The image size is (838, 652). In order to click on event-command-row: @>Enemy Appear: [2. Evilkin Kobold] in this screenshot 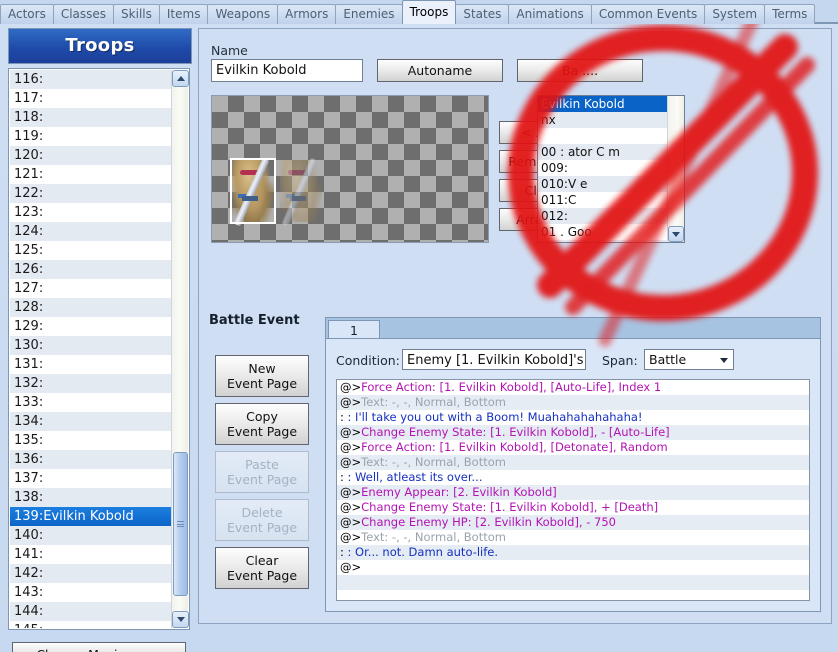, I will do `click(573, 492)`.